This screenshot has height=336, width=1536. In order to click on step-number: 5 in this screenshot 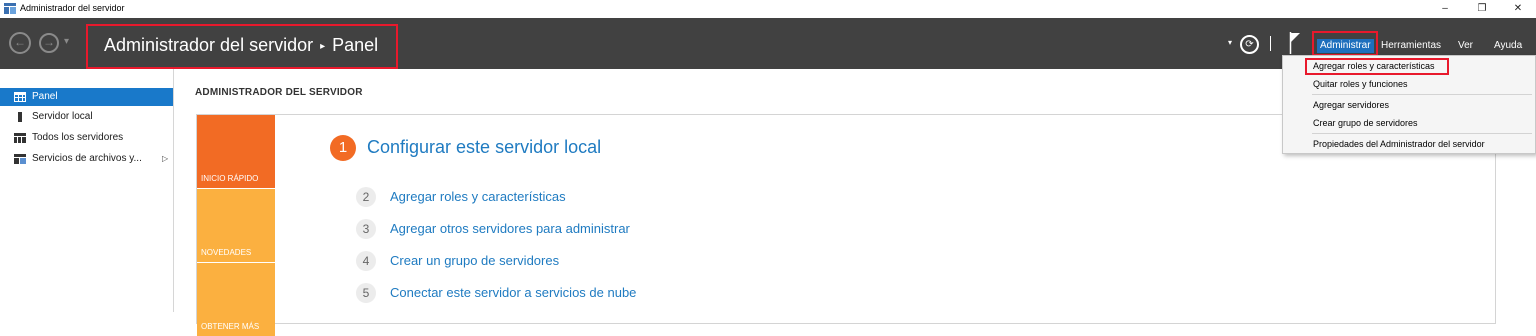, I will do `click(366, 293)`.